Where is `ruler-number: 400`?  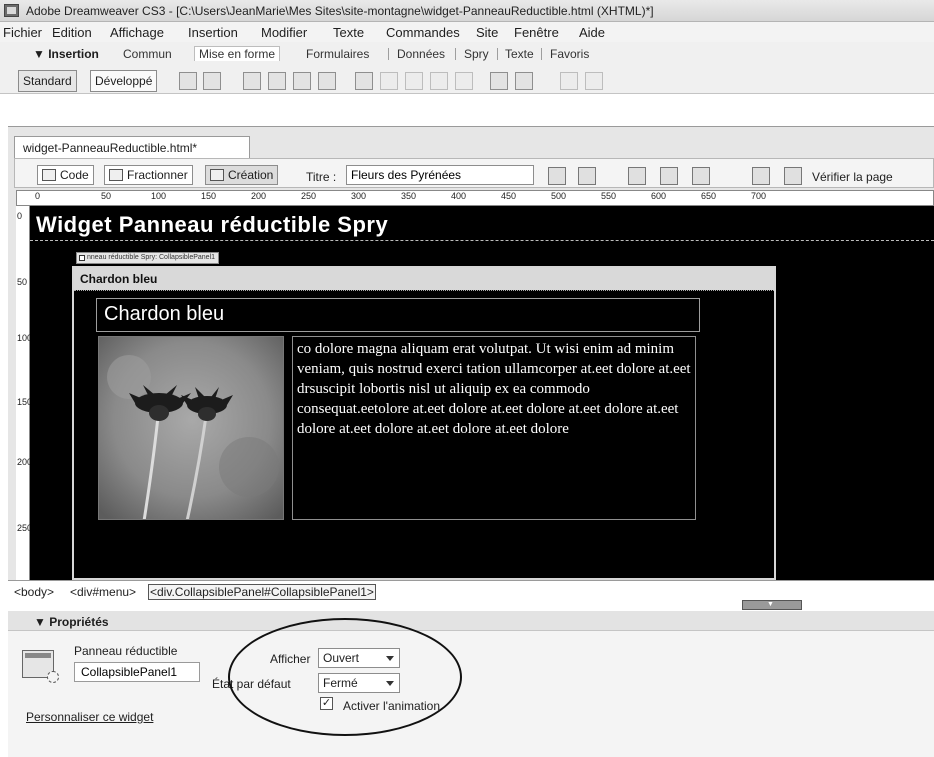 ruler-number: 400 is located at coordinates (459, 196).